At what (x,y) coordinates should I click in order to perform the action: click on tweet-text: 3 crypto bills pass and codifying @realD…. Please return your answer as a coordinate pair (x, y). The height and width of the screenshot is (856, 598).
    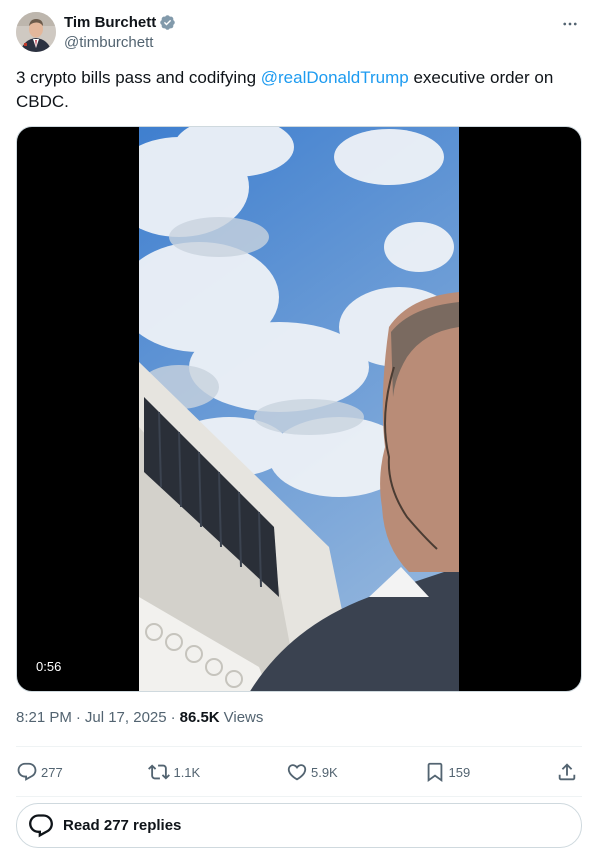
    Looking at the image, I should click on (299, 90).